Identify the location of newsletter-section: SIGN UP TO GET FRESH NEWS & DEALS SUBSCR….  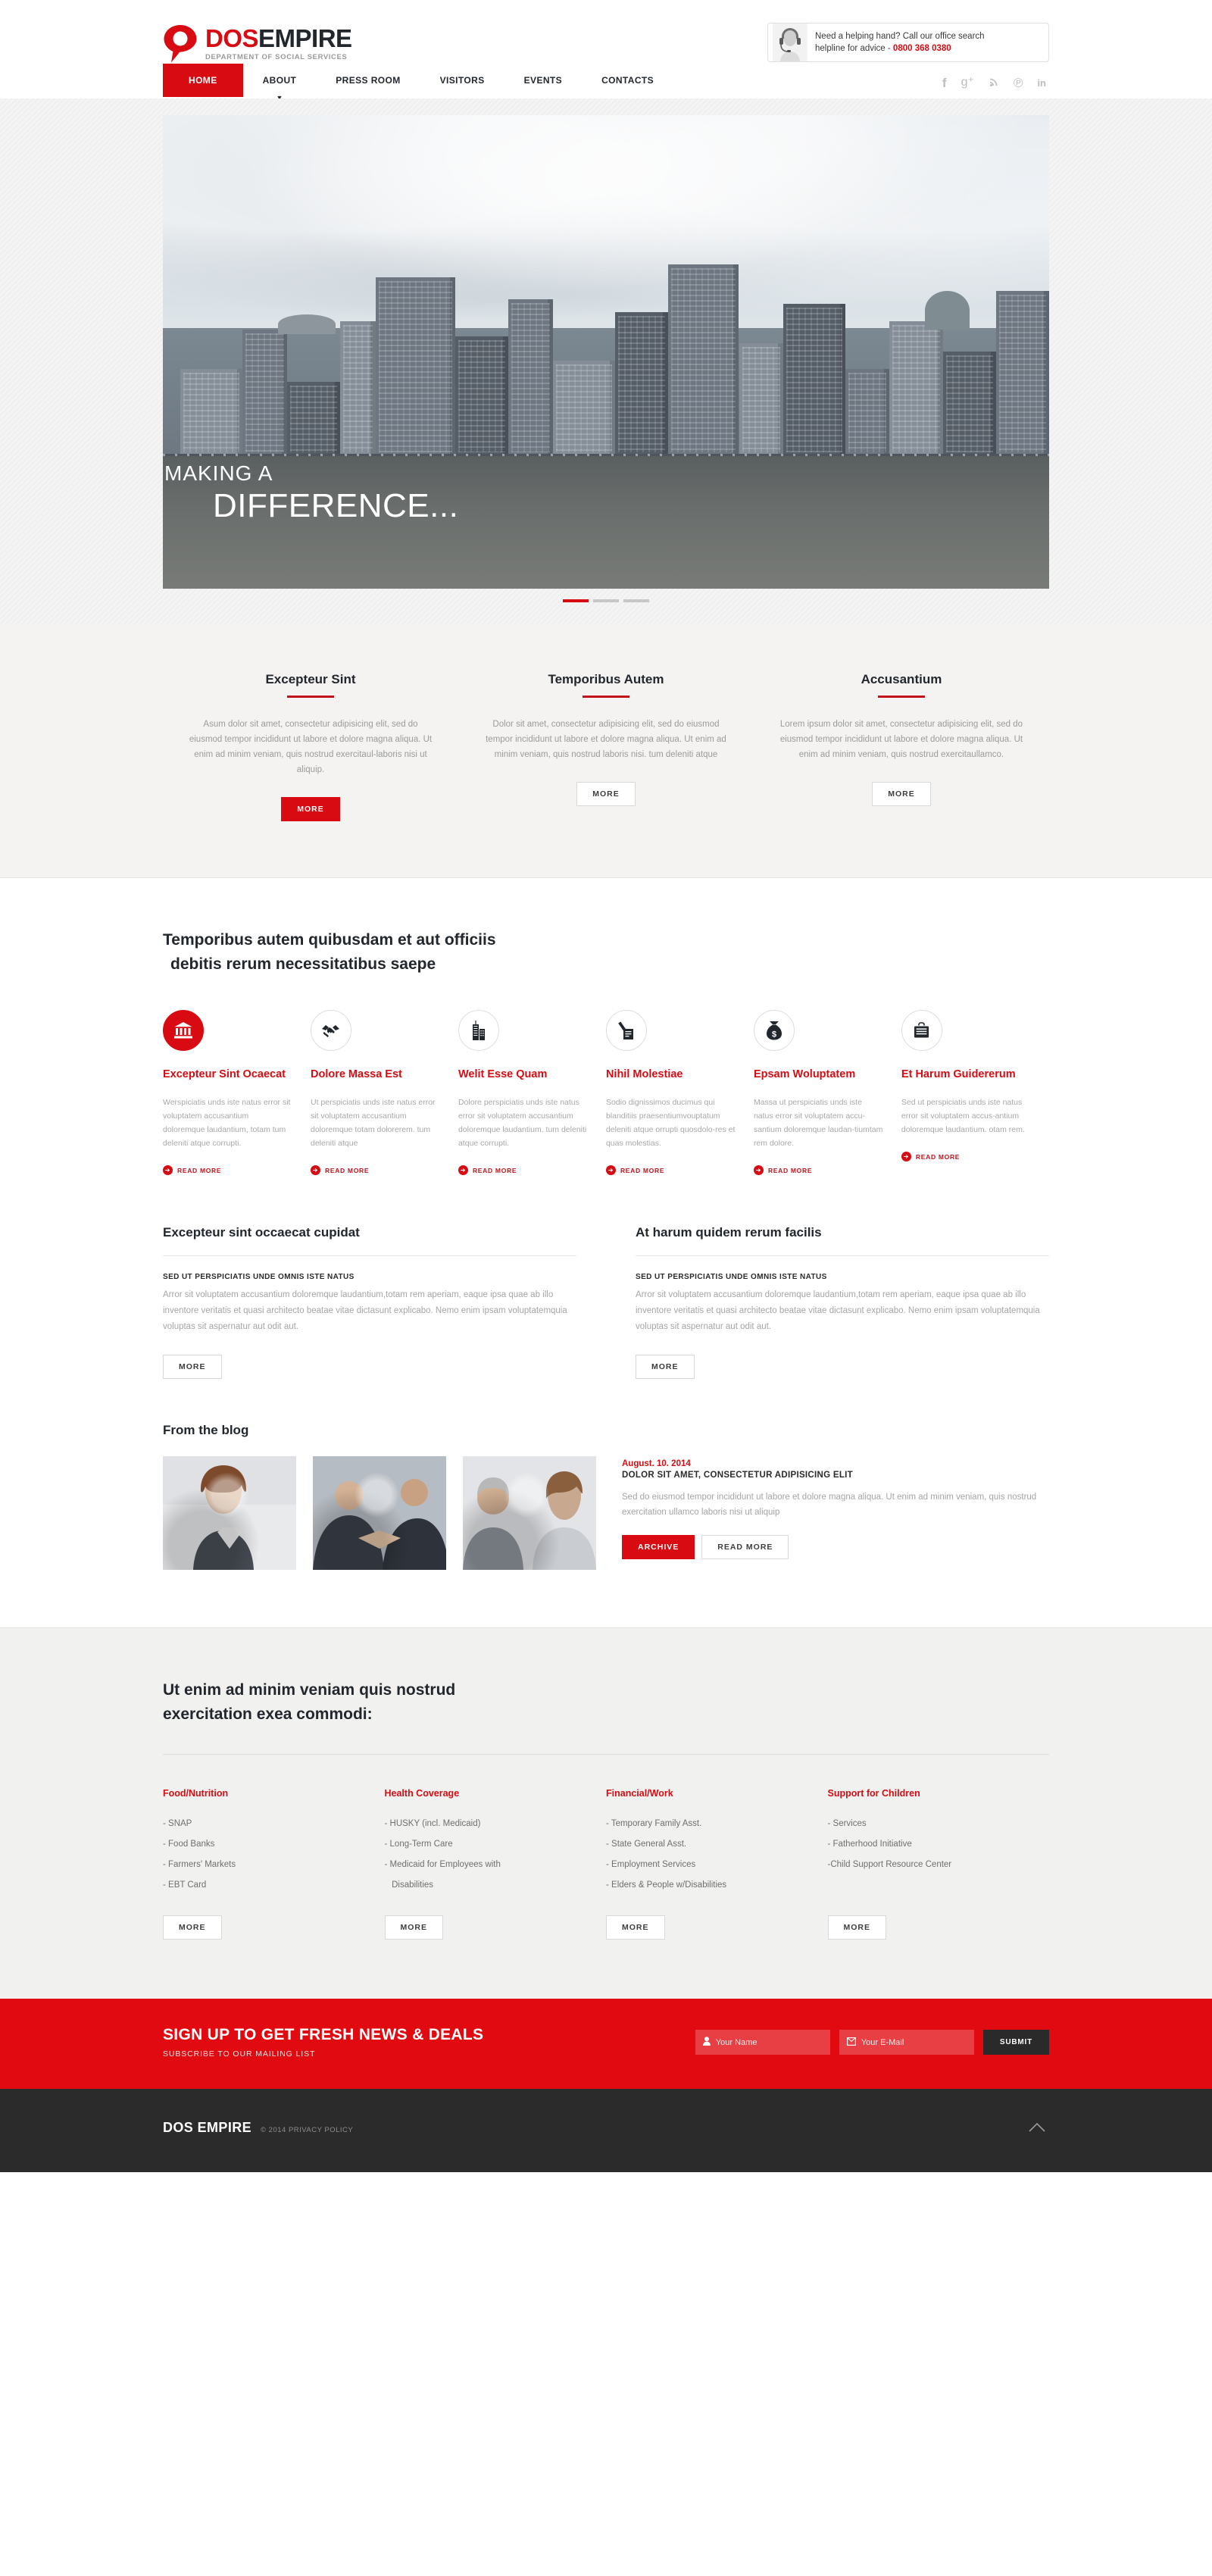
(606, 2044).